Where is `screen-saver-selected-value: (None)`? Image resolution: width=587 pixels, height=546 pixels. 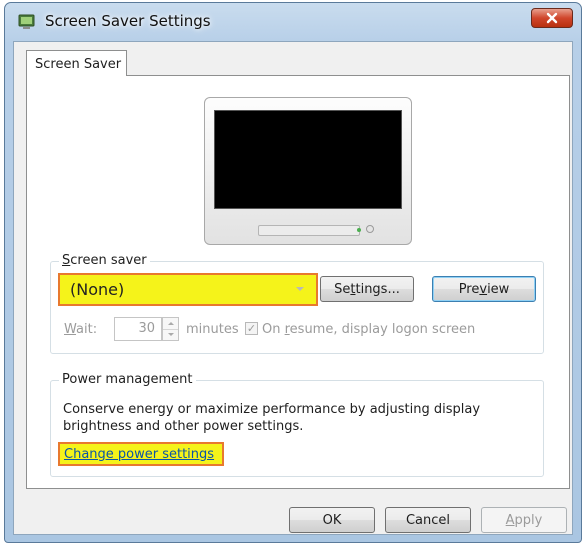
screen-saver-selected-value: (None) is located at coordinates (97, 289).